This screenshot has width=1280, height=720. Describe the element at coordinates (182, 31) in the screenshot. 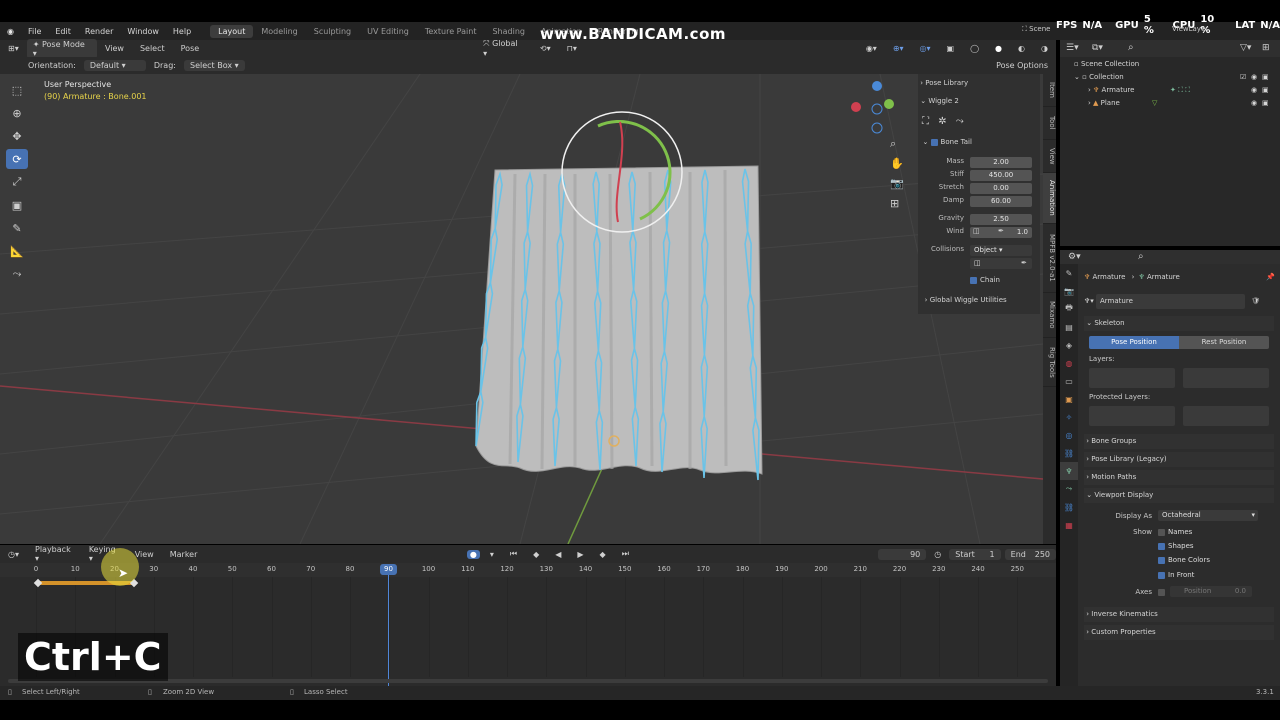

I see `menu-help: Help` at that location.